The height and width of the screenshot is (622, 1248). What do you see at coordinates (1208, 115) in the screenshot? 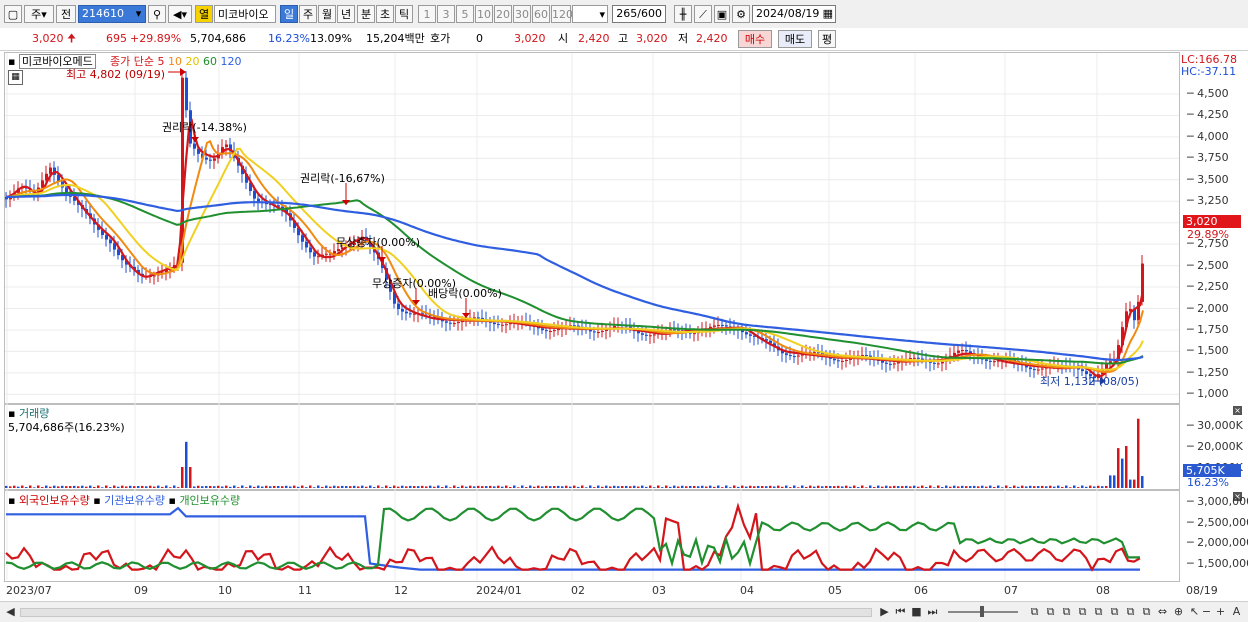
I see `price-y-tick: ─ 4,250` at bounding box center [1208, 115].